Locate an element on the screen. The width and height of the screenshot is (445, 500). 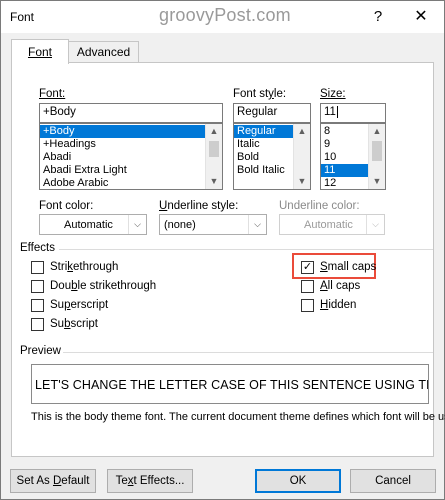
size-list: 8 9 10 11 12 ▲ ▼ is located at coordinates (353, 156).